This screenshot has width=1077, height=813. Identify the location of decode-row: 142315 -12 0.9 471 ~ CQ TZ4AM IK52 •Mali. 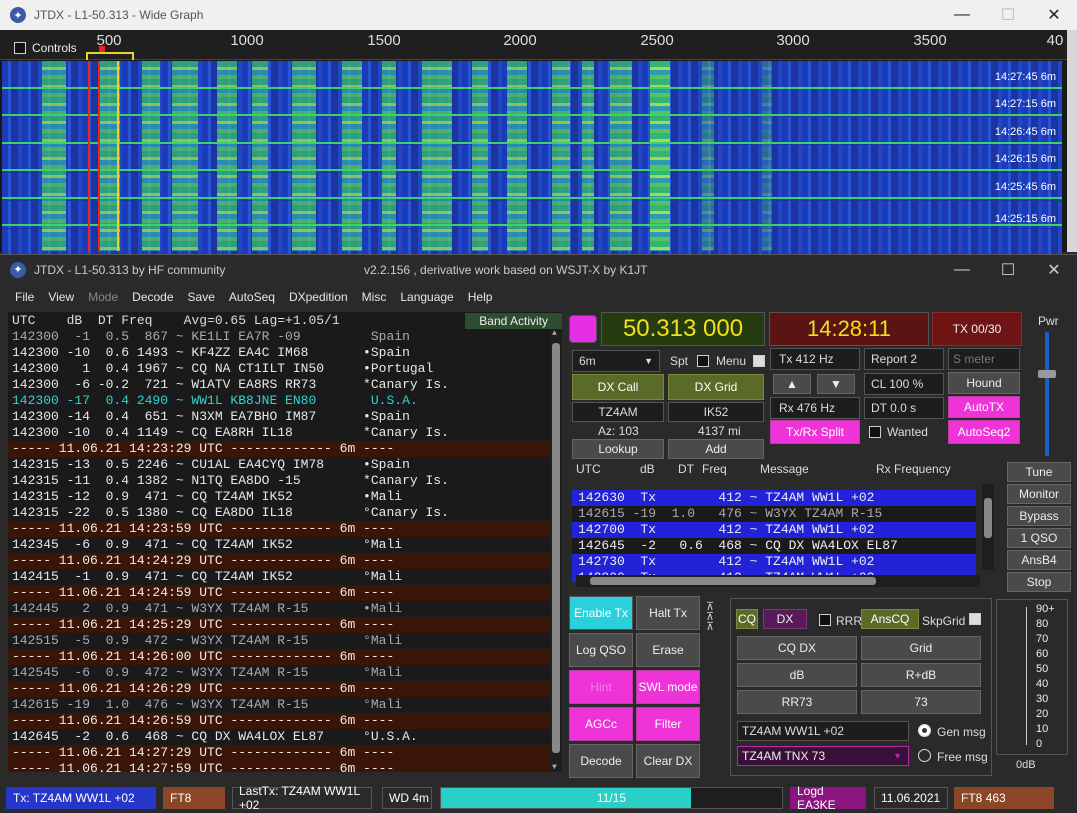
(279, 497).